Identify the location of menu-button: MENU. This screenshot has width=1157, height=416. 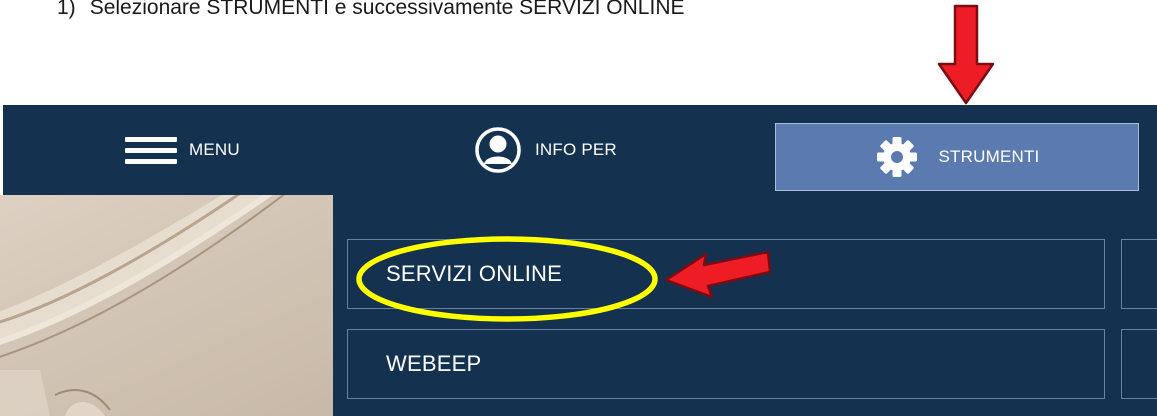
(182, 150).